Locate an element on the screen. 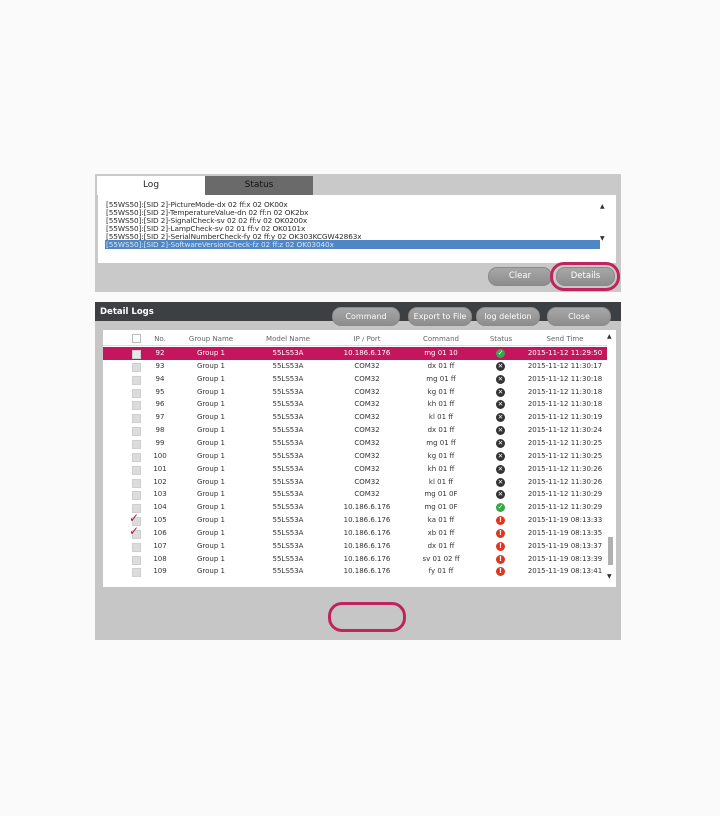 This screenshot has width=720, height=816. command-again-button: Command Again is located at coordinates (366, 322).